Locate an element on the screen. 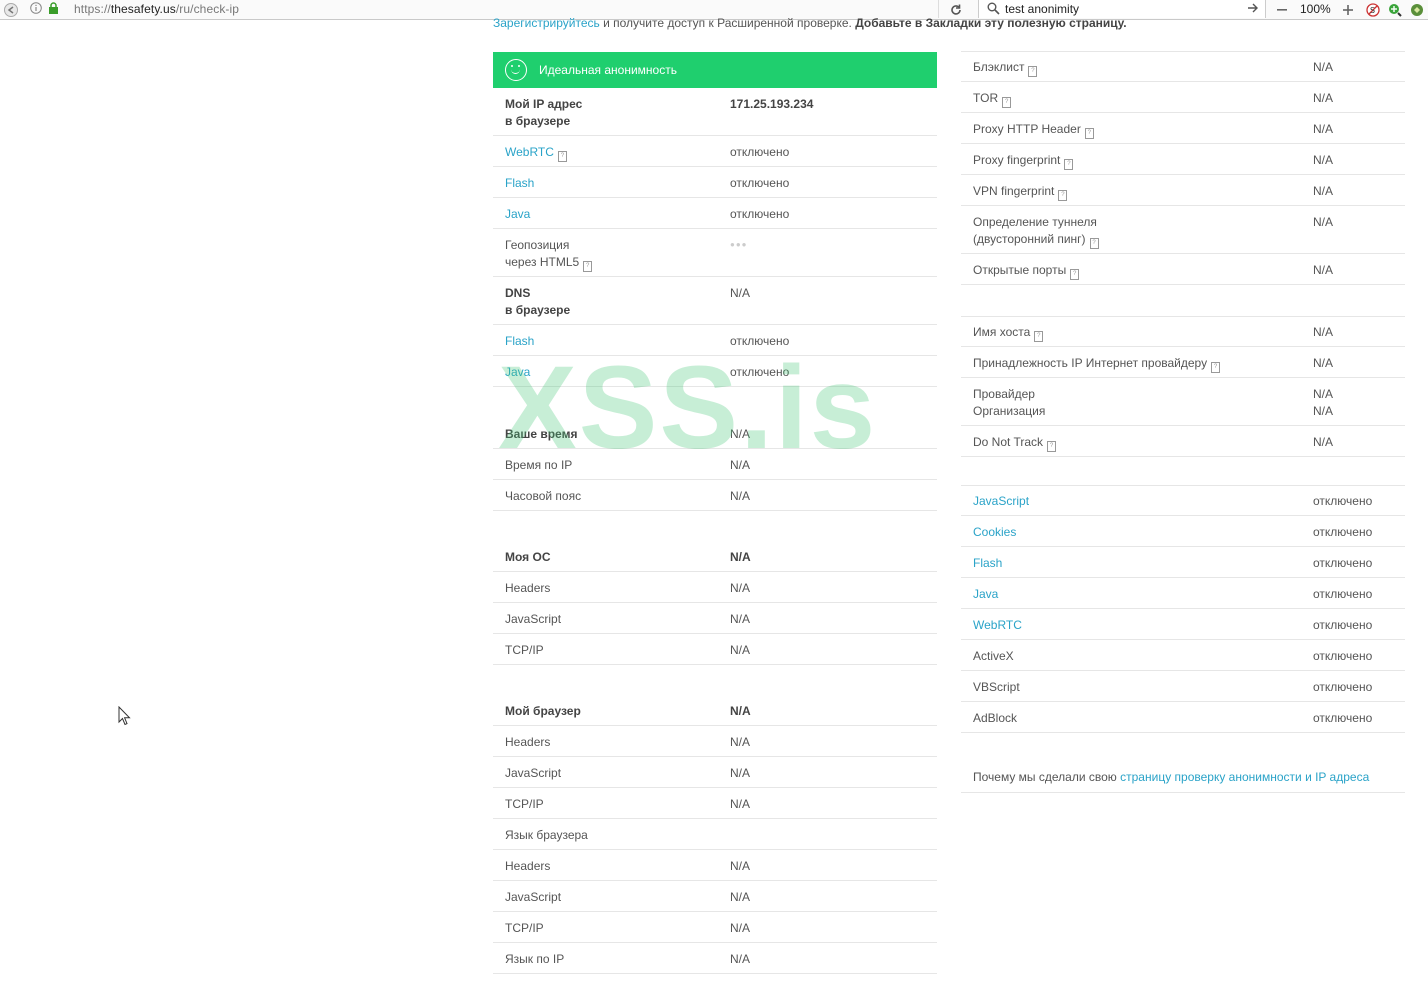  right-table-row: VBScript отключено is located at coordinates (1183, 686).